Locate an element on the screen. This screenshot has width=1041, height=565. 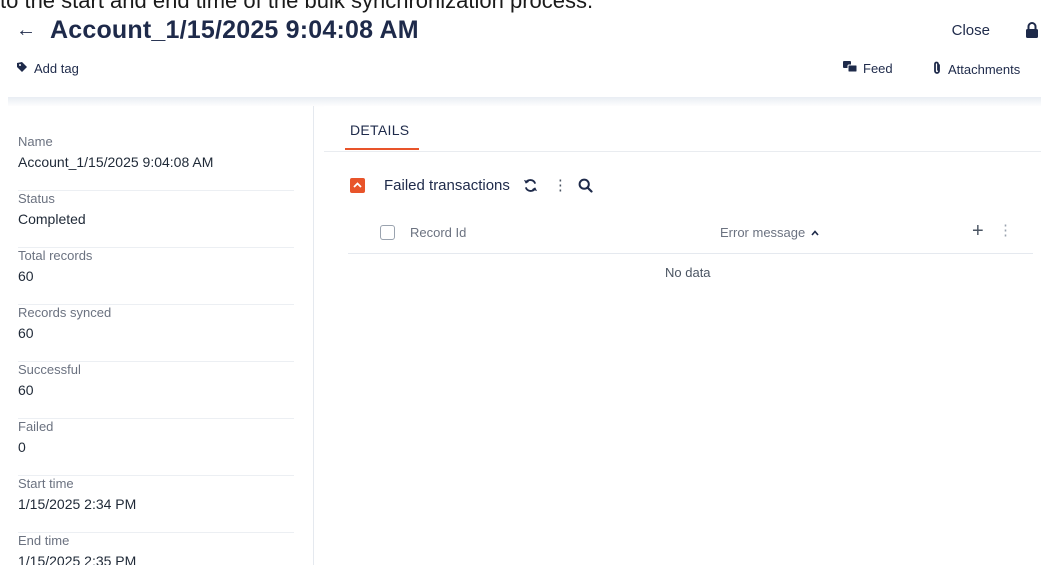
add-tag-label: Add tag is located at coordinates (56, 68).